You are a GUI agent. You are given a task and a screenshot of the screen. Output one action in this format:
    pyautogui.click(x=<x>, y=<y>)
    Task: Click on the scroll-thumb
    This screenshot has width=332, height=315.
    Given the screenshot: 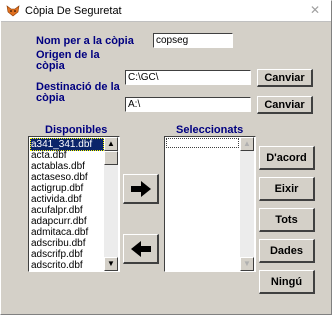 What is the action you would take?
    pyautogui.click(x=111, y=158)
    